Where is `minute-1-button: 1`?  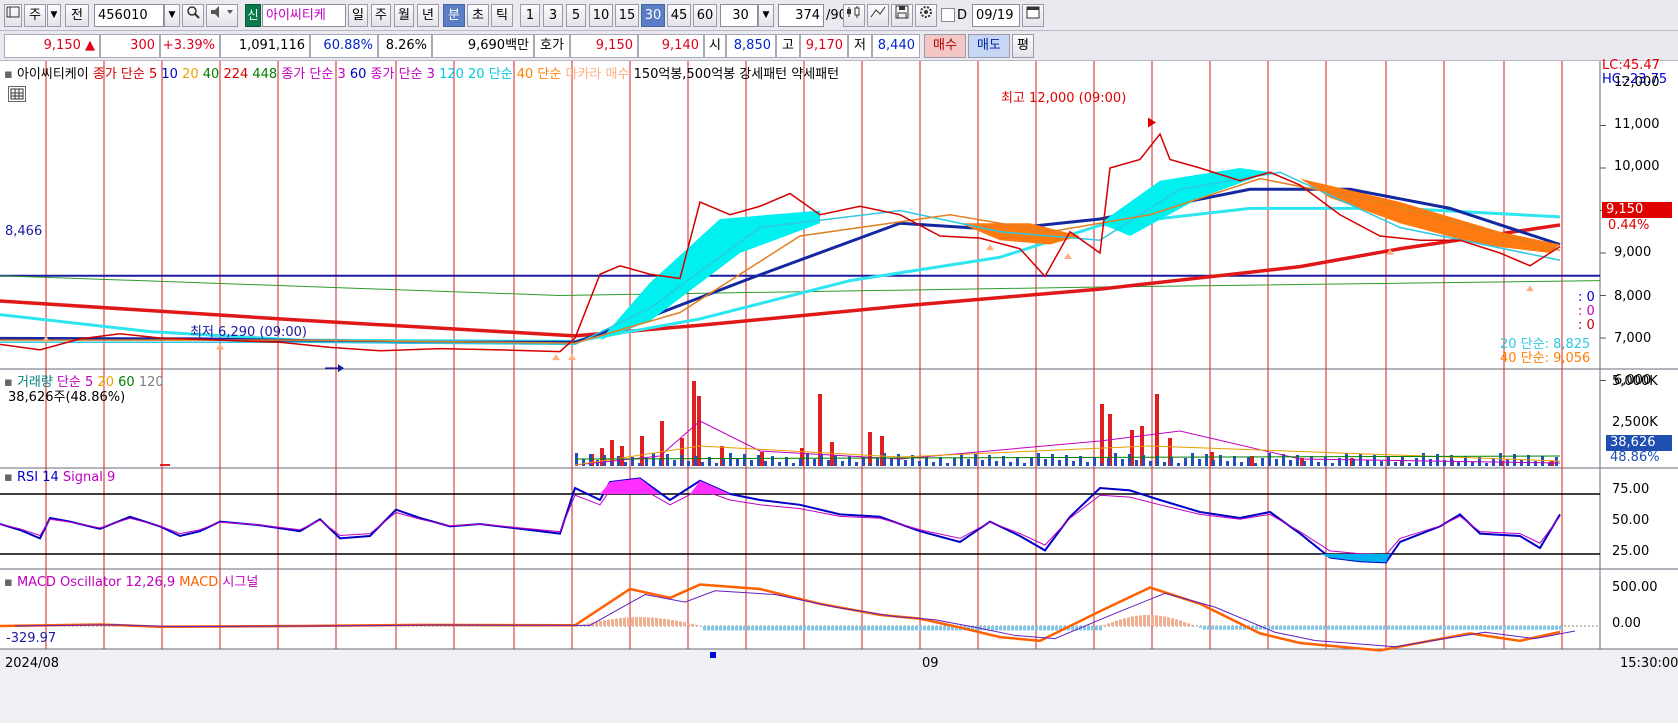
minute-1-button: 1 is located at coordinates (530, 15).